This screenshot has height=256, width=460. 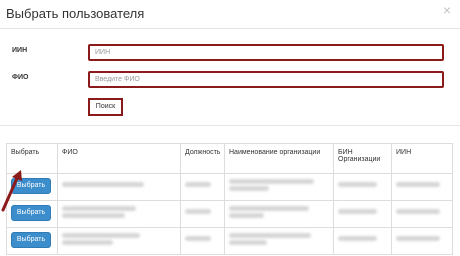 I want to click on iin-label: ИИН, so click(x=20, y=50).